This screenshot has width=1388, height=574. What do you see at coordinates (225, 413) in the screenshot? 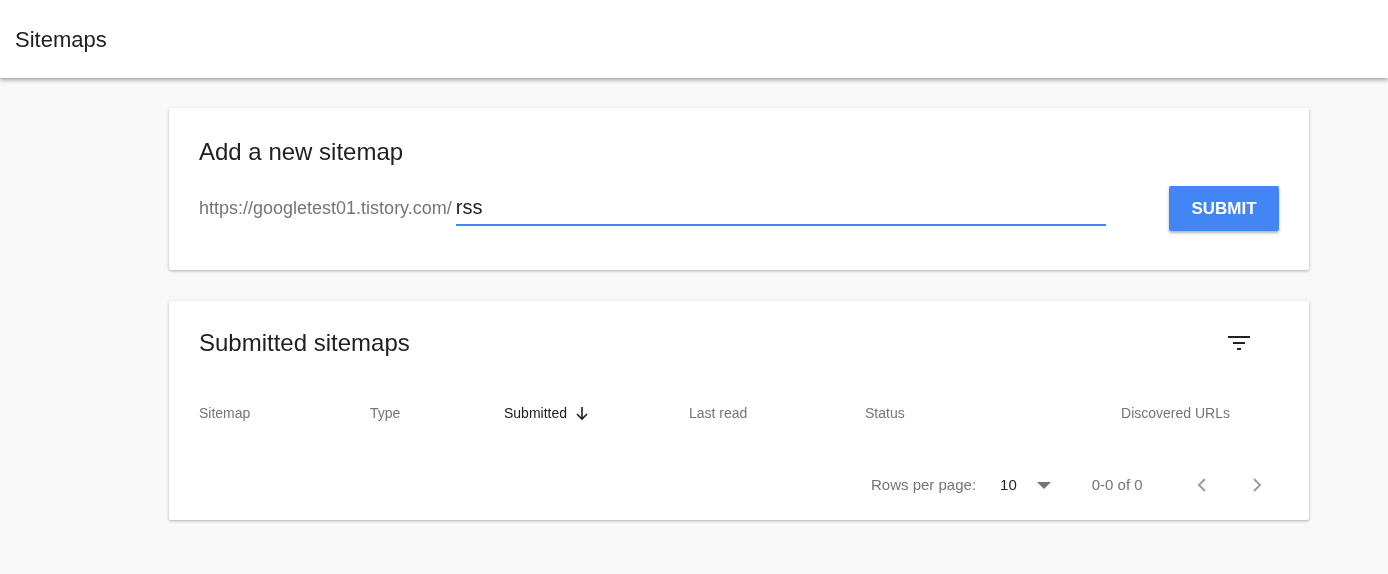
I see `column-header: Sitemap` at bounding box center [225, 413].